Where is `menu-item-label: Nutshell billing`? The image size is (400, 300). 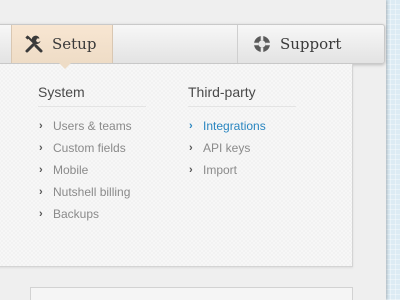 menu-item-label: Nutshell billing is located at coordinates (92, 192).